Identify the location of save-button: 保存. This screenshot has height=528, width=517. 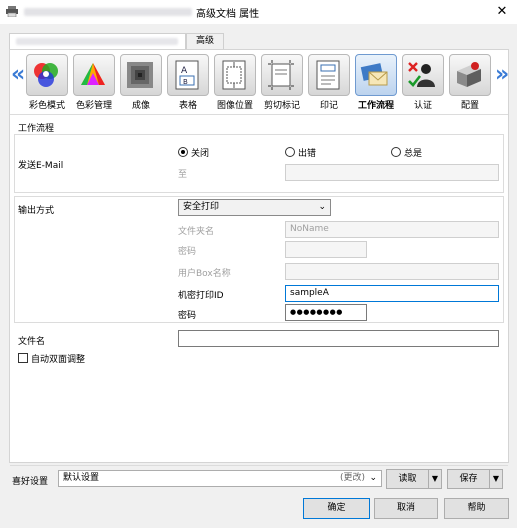
(468, 479).